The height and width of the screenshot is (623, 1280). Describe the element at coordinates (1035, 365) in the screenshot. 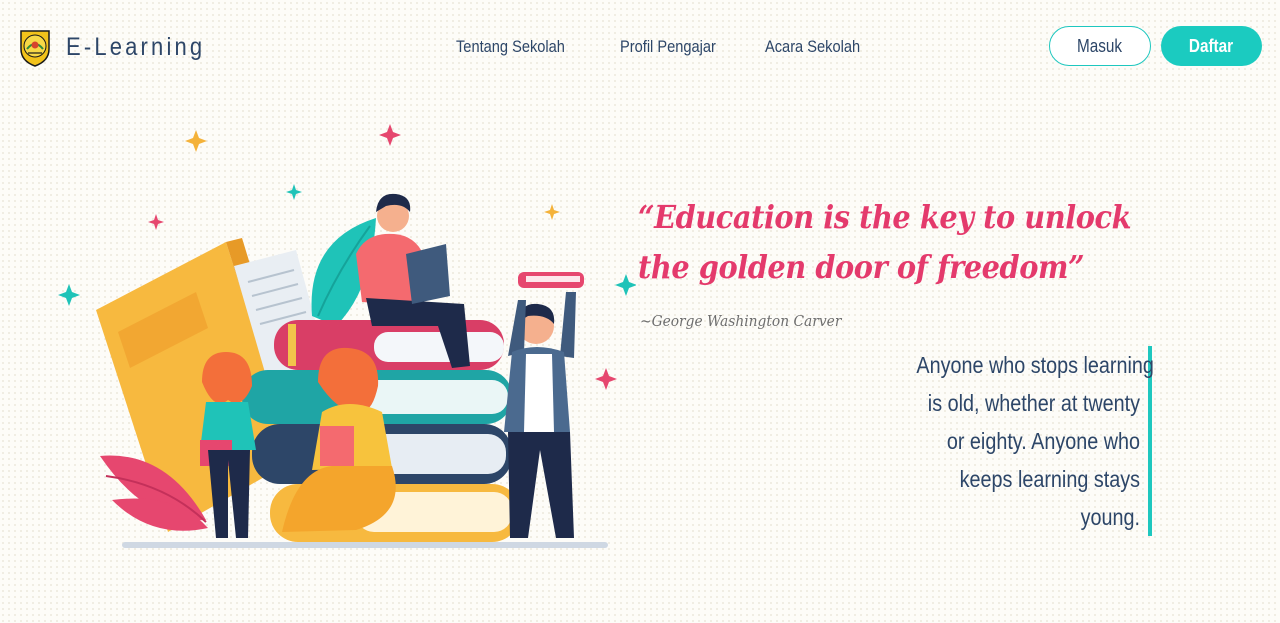

I see `side-text-line: Anyone who stops learning` at that location.